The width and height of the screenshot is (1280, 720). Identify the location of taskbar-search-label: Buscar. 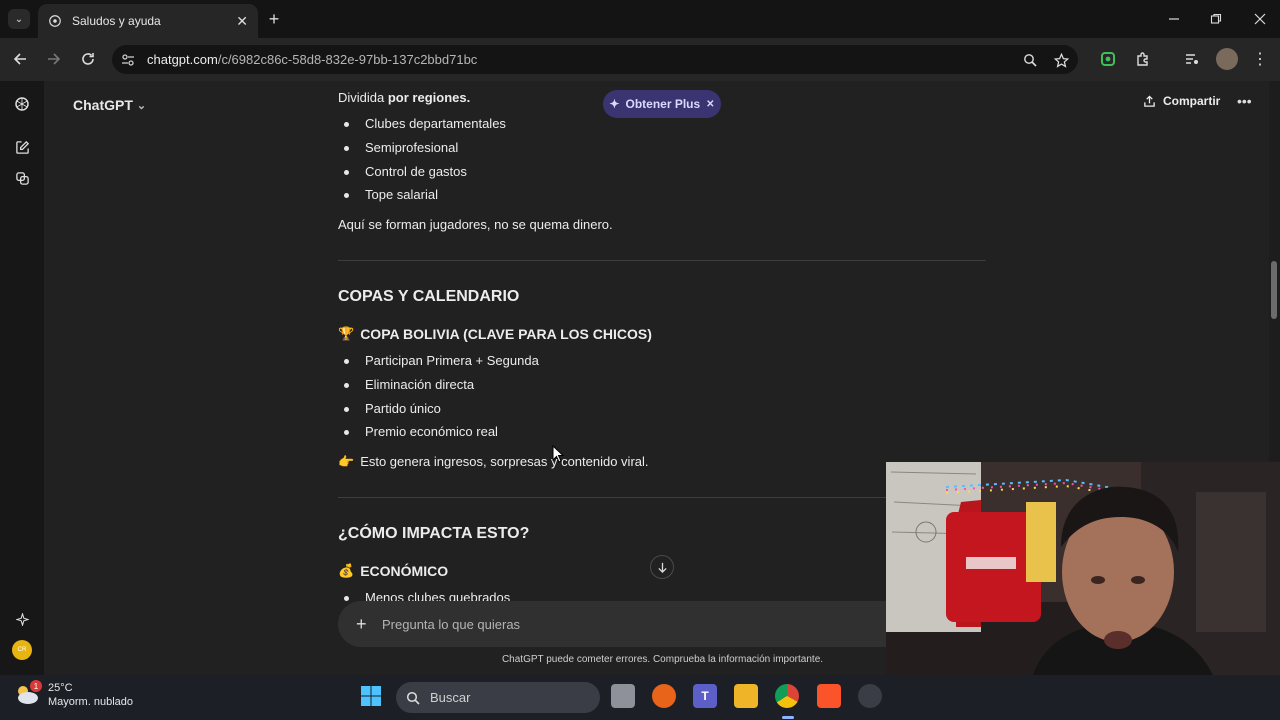
(450, 697).